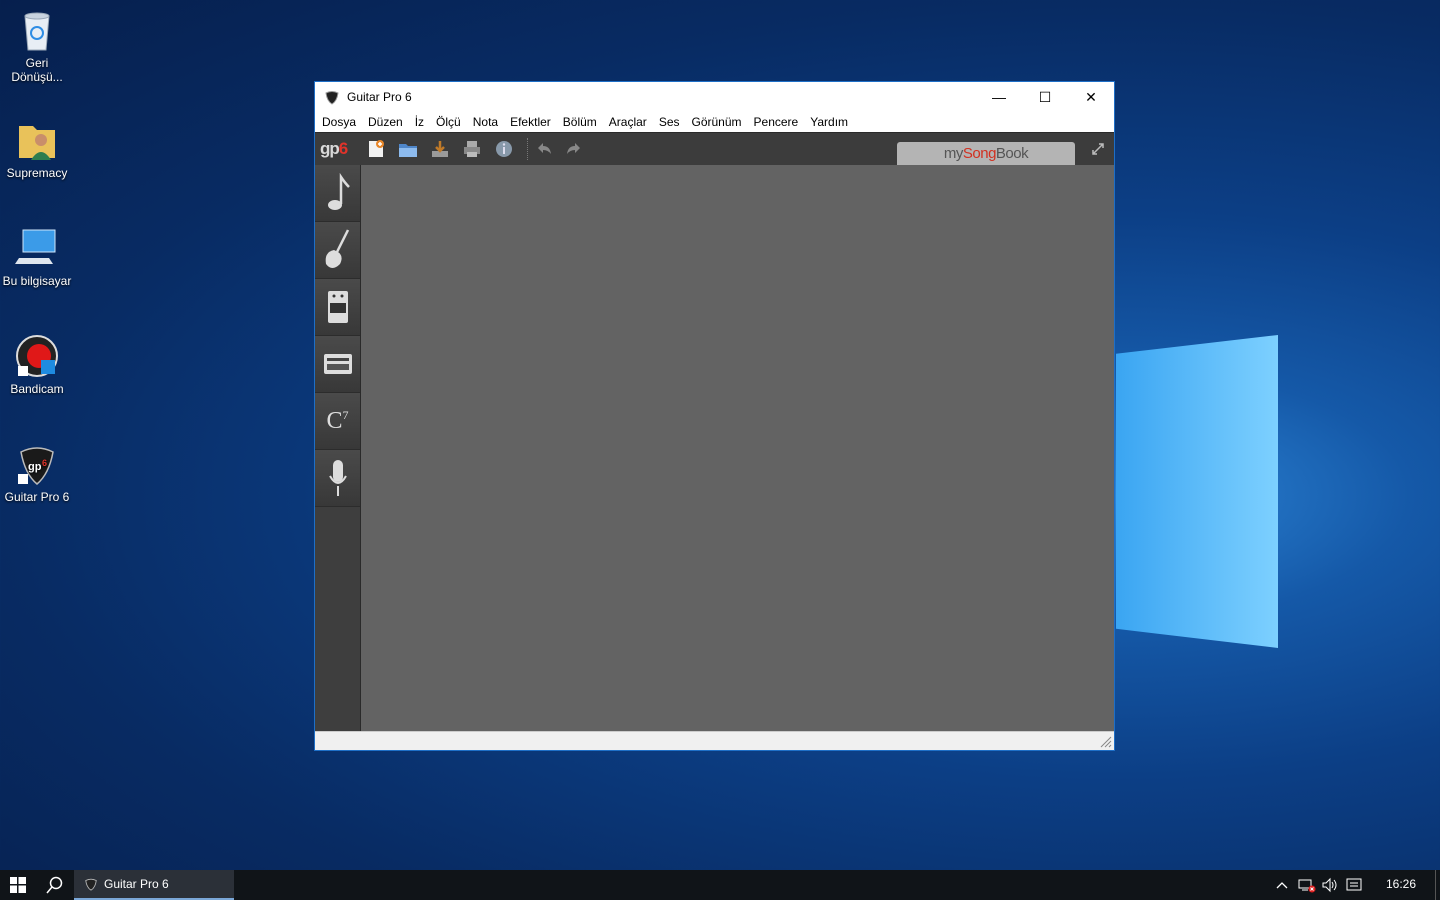 The height and width of the screenshot is (900, 1440). I want to click on redo-icon, so click(573, 148).